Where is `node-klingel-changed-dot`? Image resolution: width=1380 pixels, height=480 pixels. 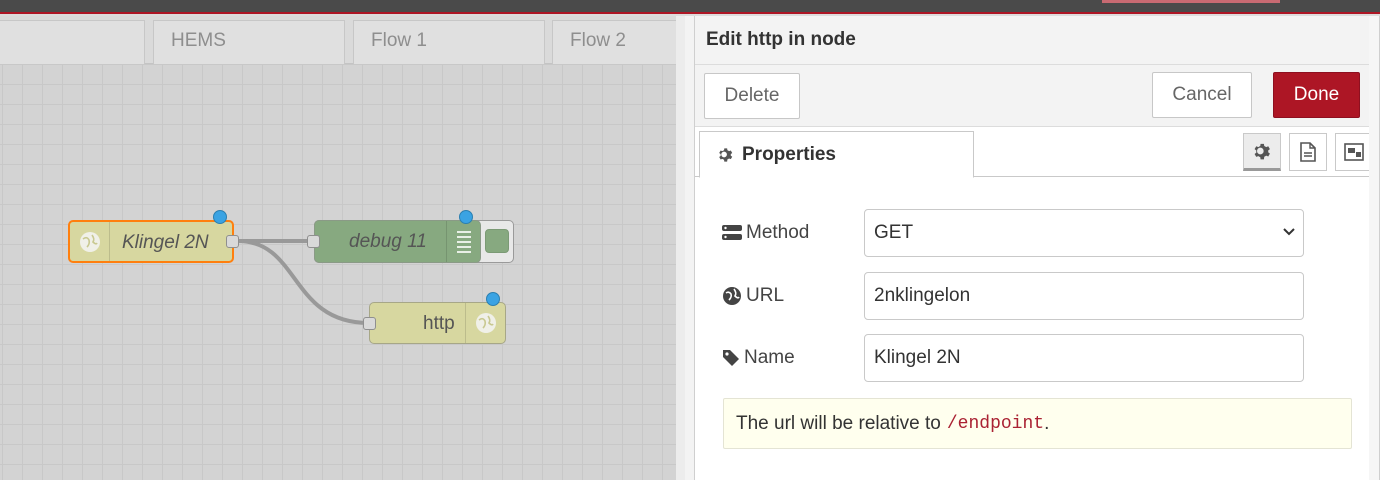 node-klingel-changed-dot is located at coordinates (220, 217).